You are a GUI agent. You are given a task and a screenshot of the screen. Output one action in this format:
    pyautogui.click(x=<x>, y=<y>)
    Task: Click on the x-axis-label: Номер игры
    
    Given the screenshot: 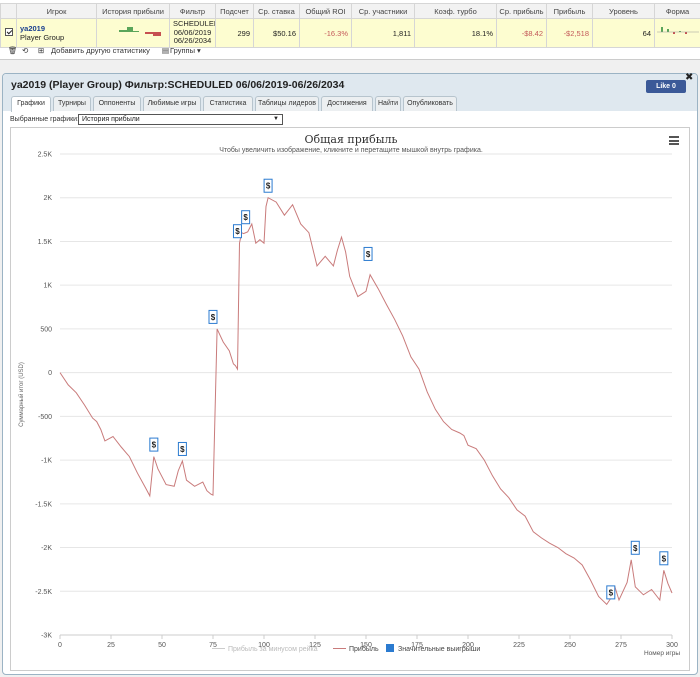 What is the action you would take?
    pyautogui.click(x=662, y=653)
    